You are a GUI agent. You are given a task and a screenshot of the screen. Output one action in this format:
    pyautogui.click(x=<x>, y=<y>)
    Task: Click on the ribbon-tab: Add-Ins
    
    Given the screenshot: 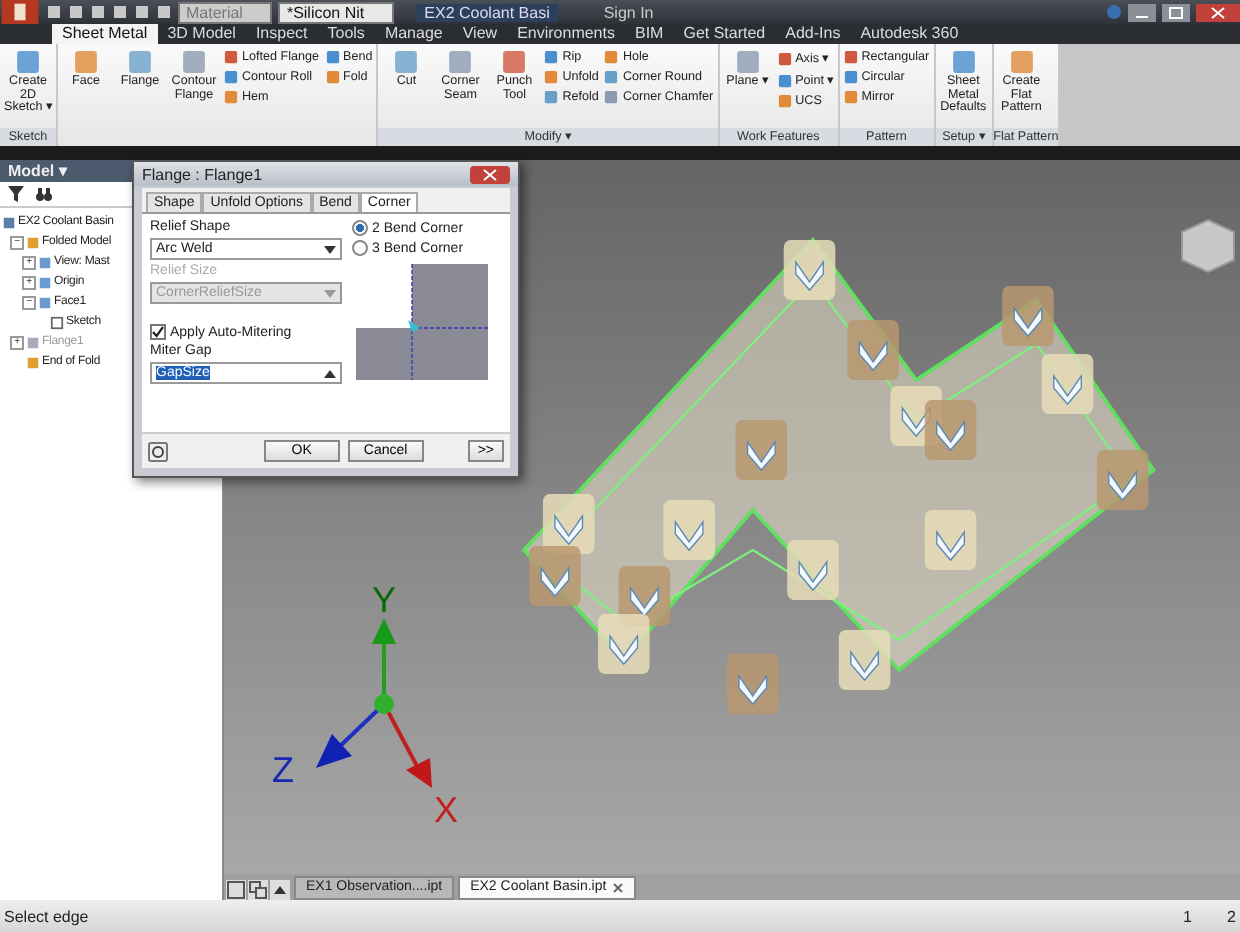 What is the action you would take?
    pyautogui.click(x=813, y=34)
    